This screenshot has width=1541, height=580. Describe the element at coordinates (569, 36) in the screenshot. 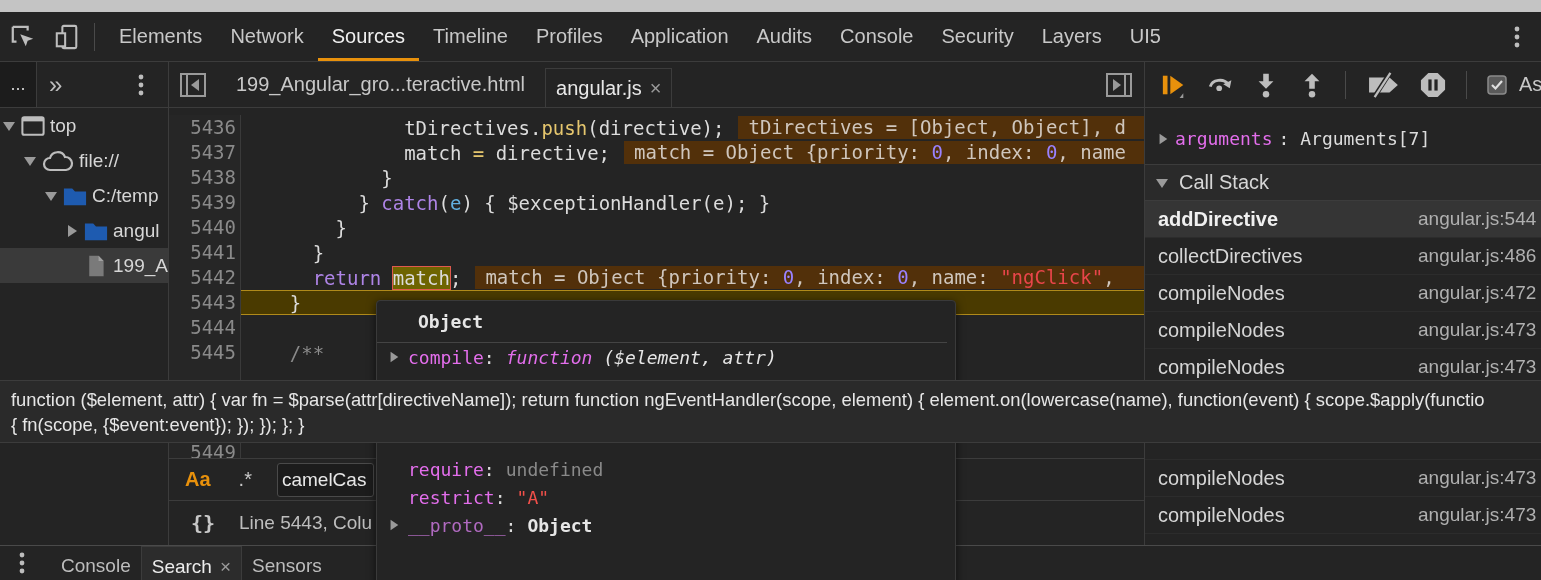

I see `panel-tab: Profiles` at that location.